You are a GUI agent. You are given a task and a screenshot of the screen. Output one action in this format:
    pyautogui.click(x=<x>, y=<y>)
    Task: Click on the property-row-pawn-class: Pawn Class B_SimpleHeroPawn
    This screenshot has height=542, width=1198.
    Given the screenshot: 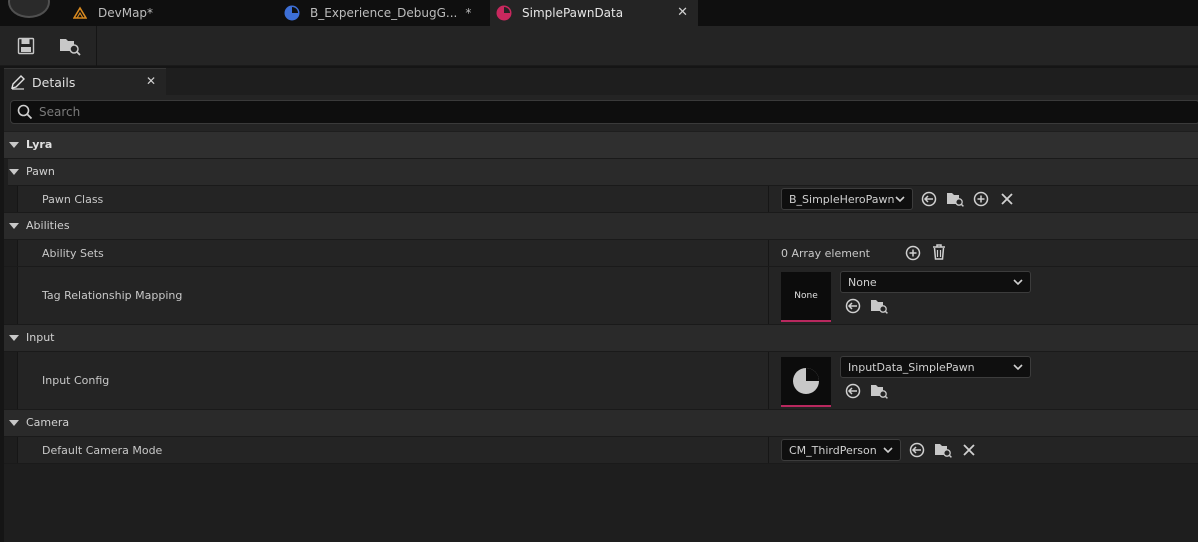 What is the action you would take?
    pyautogui.click(x=601, y=199)
    